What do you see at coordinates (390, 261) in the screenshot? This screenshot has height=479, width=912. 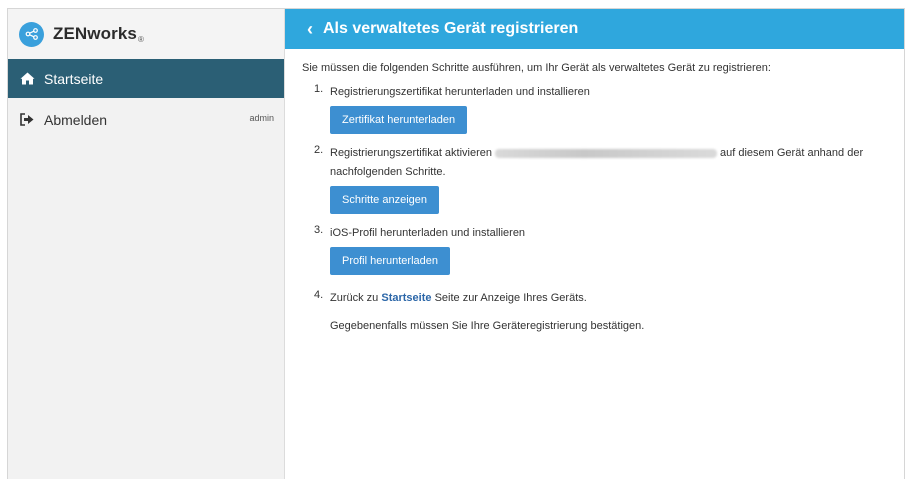 I see `download-profile-button: Profil herunterladen` at bounding box center [390, 261].